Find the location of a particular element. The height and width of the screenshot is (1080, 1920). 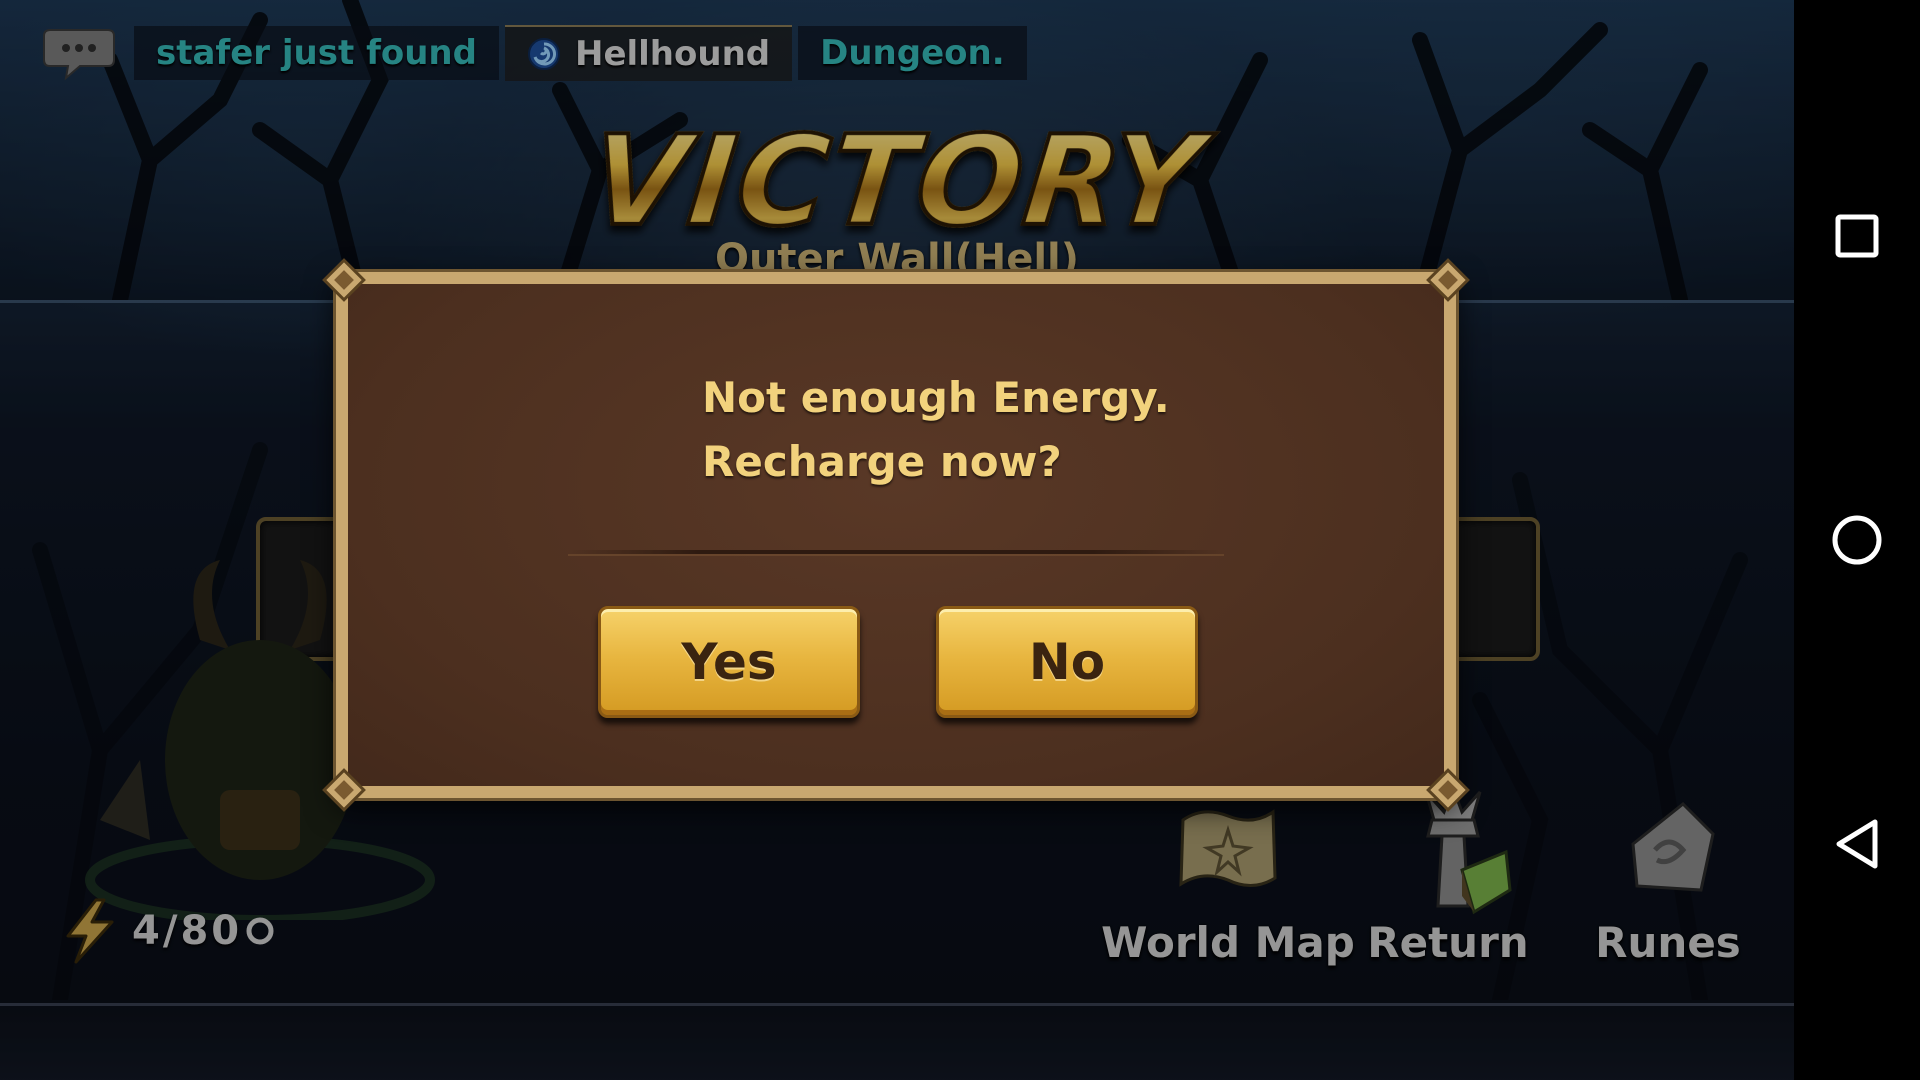

home-icon is located at coordinates (1857, 540).